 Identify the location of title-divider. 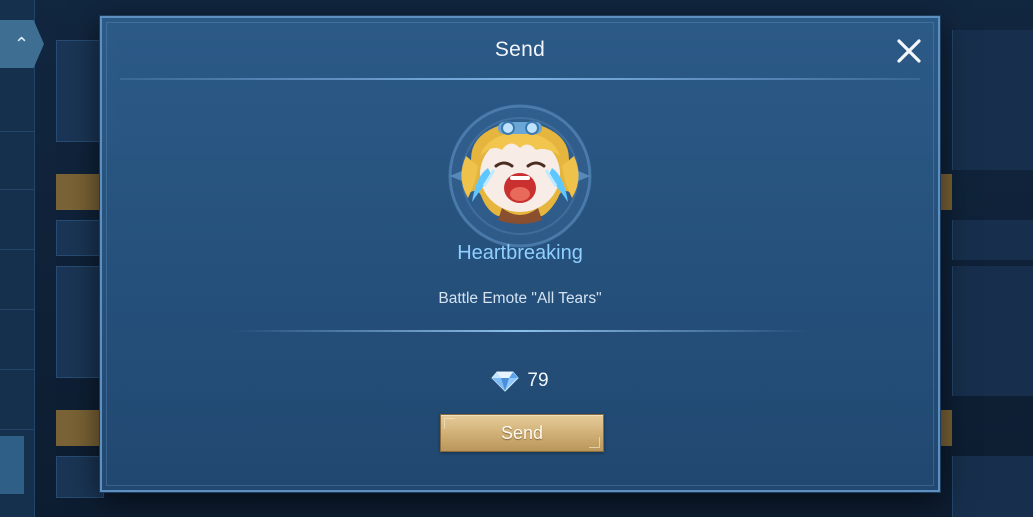
(520, 79).